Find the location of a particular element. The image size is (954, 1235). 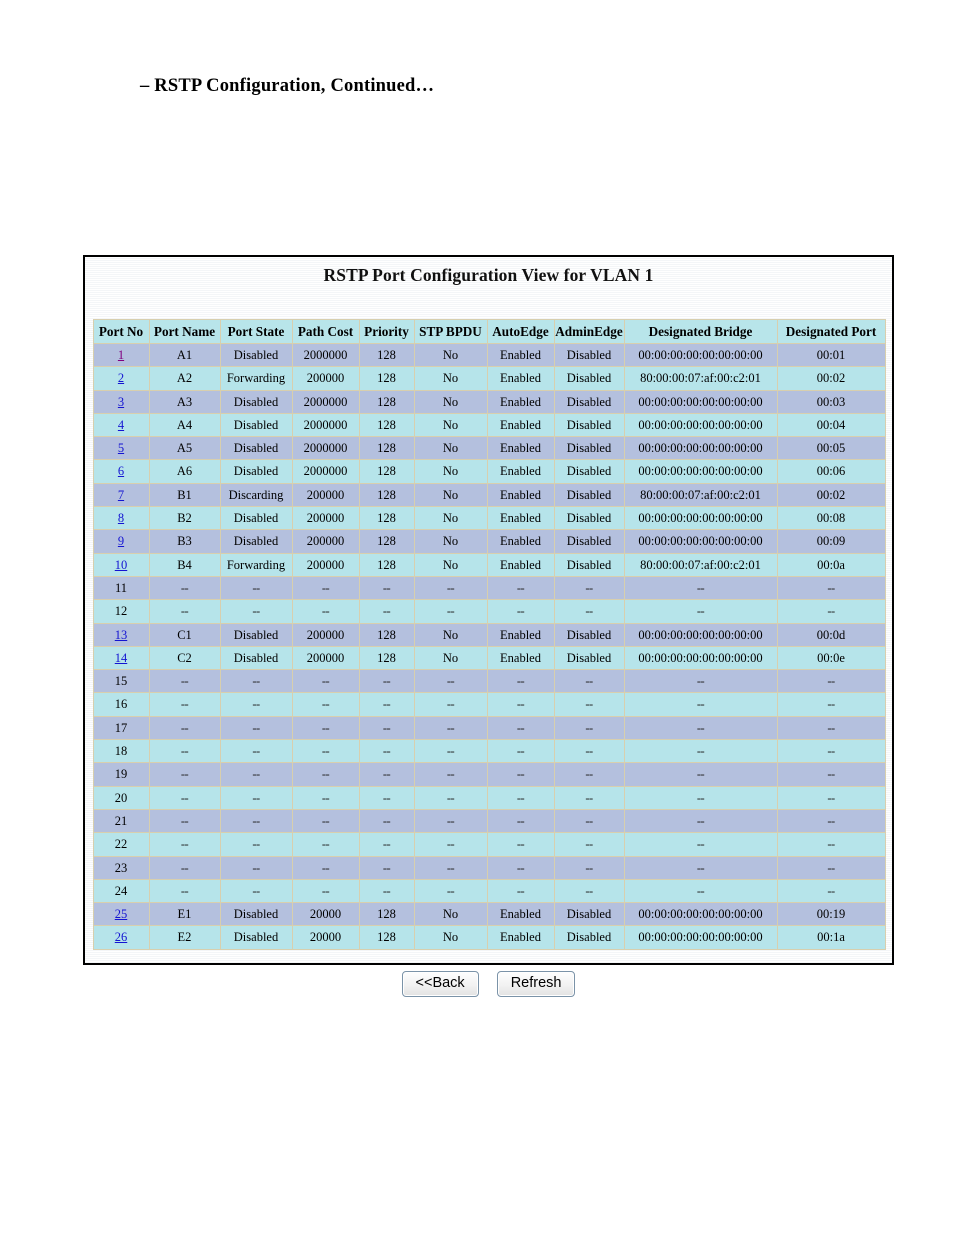

cell-port-no: 8 is located at coordinates (121, 518).